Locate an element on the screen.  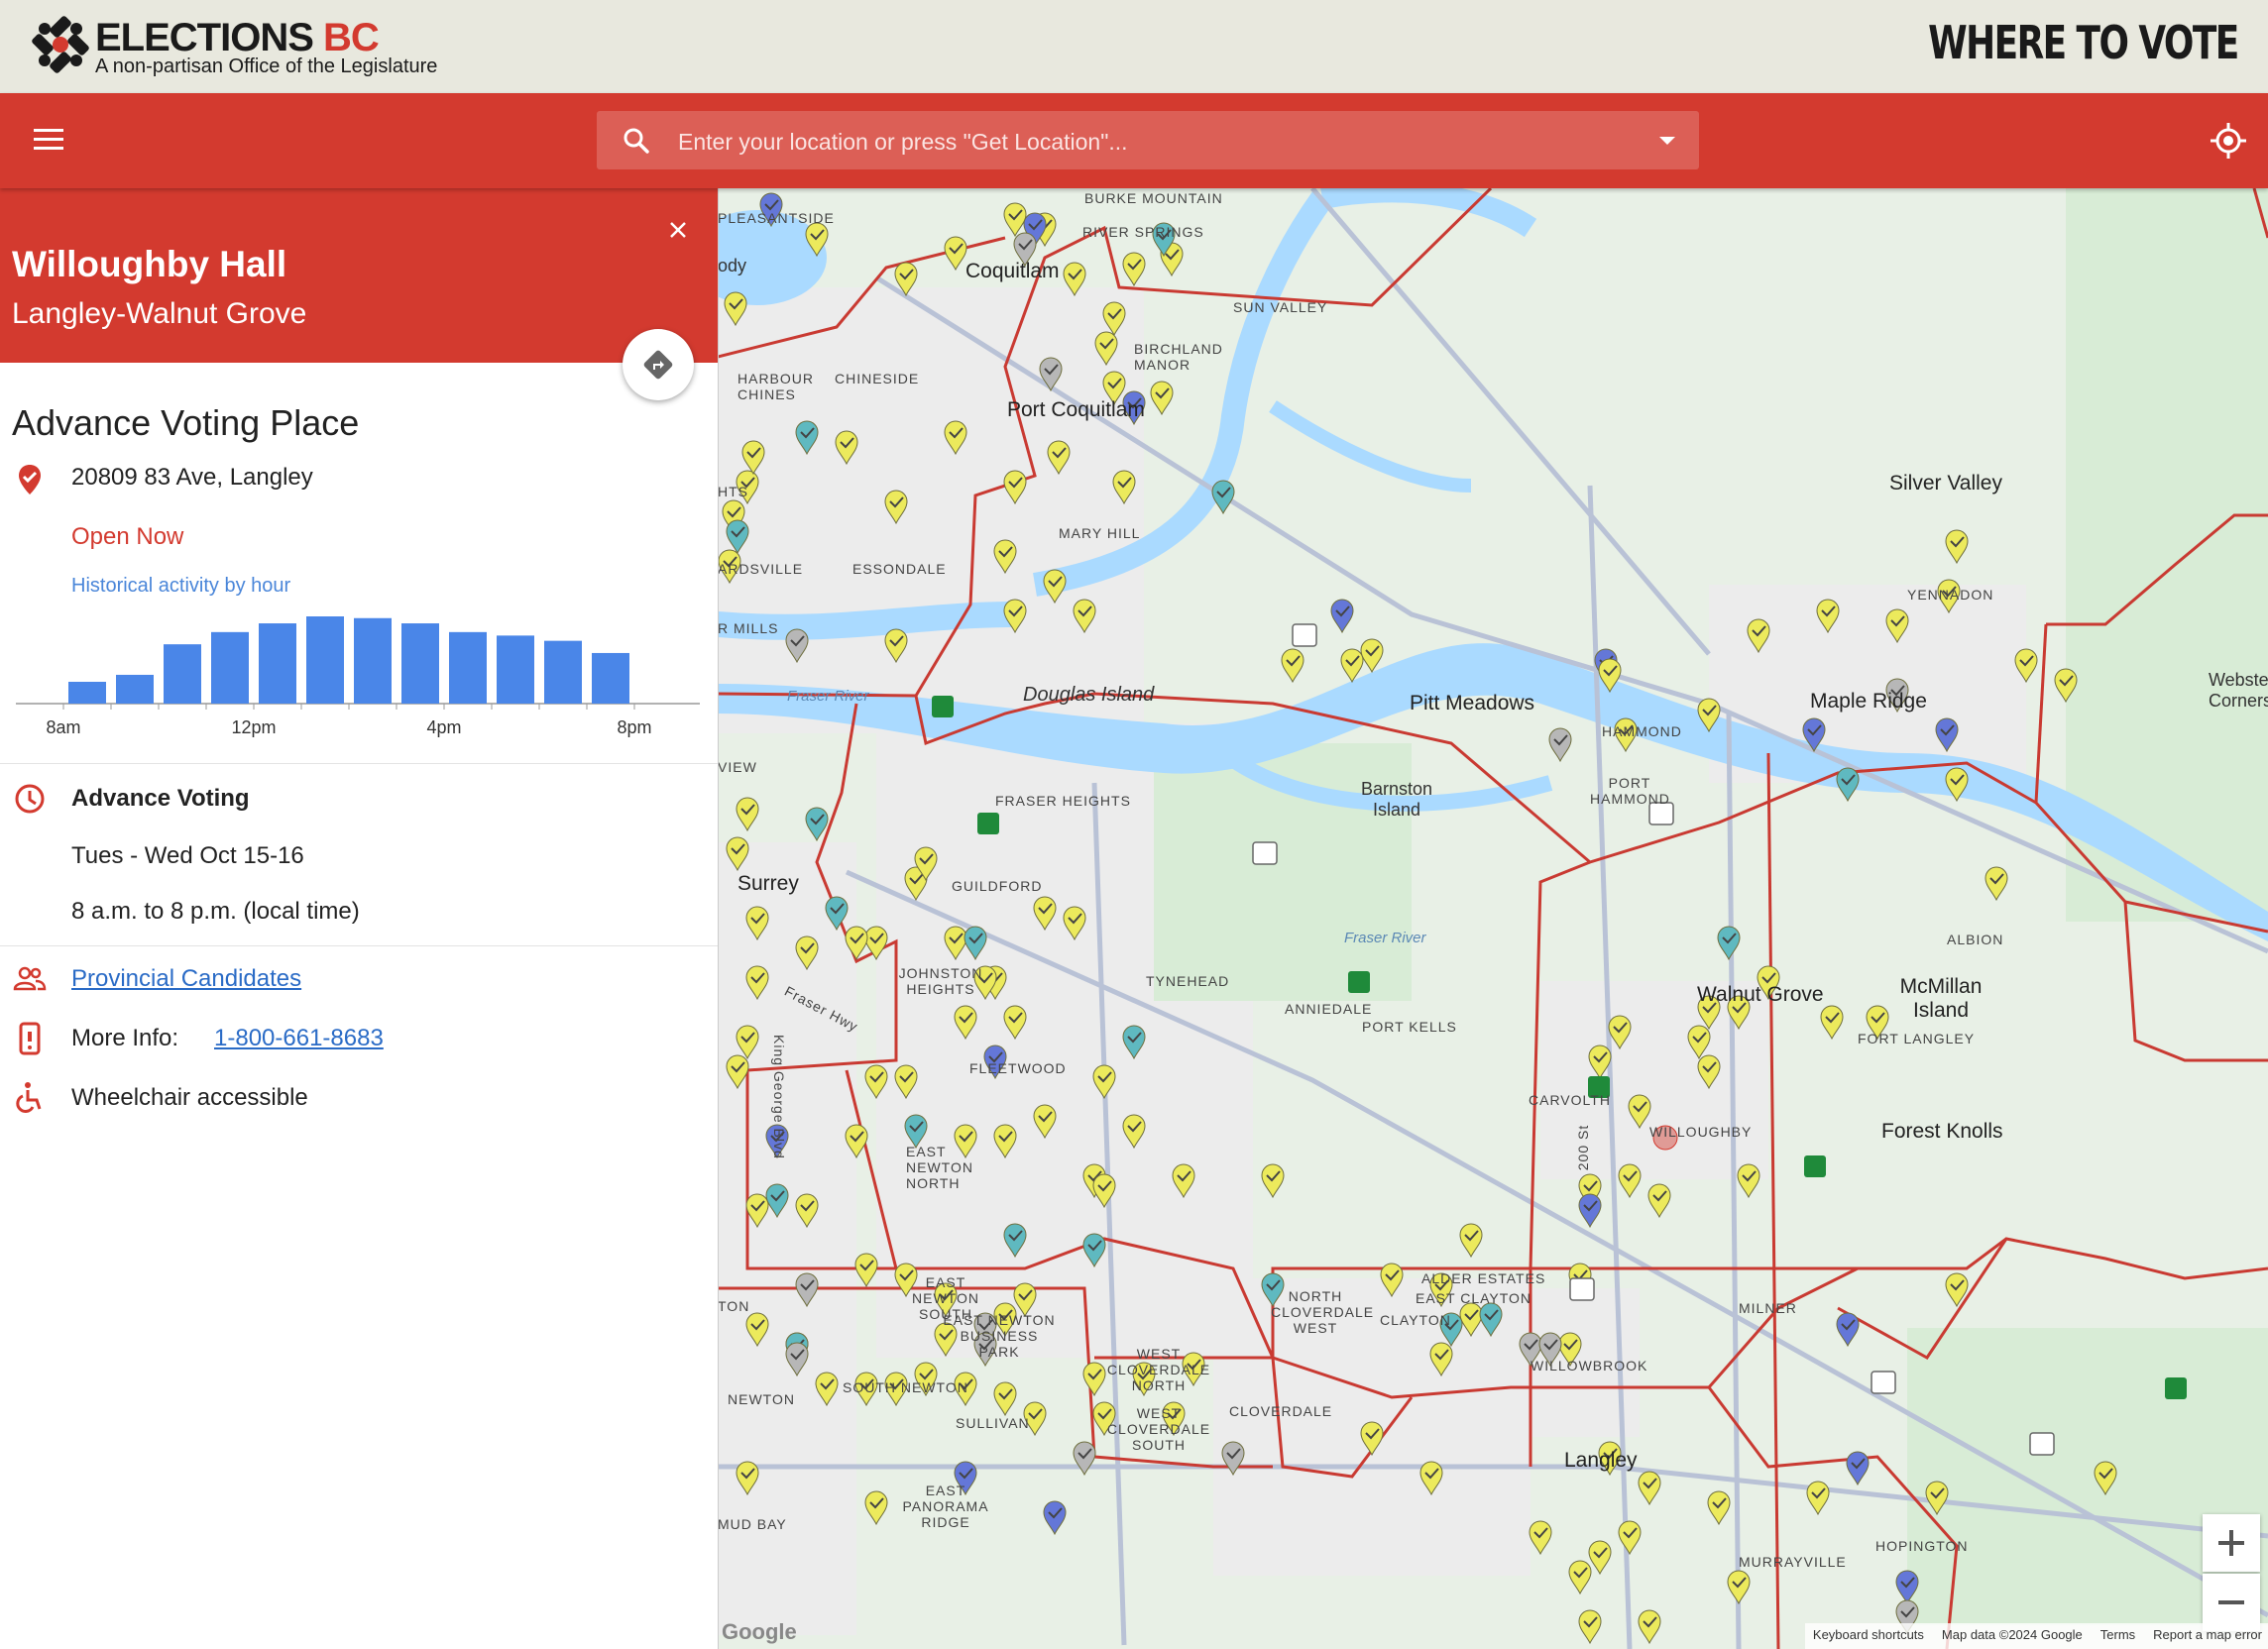
chart-tick-label: 4pm is located at coordinates (443, 727).